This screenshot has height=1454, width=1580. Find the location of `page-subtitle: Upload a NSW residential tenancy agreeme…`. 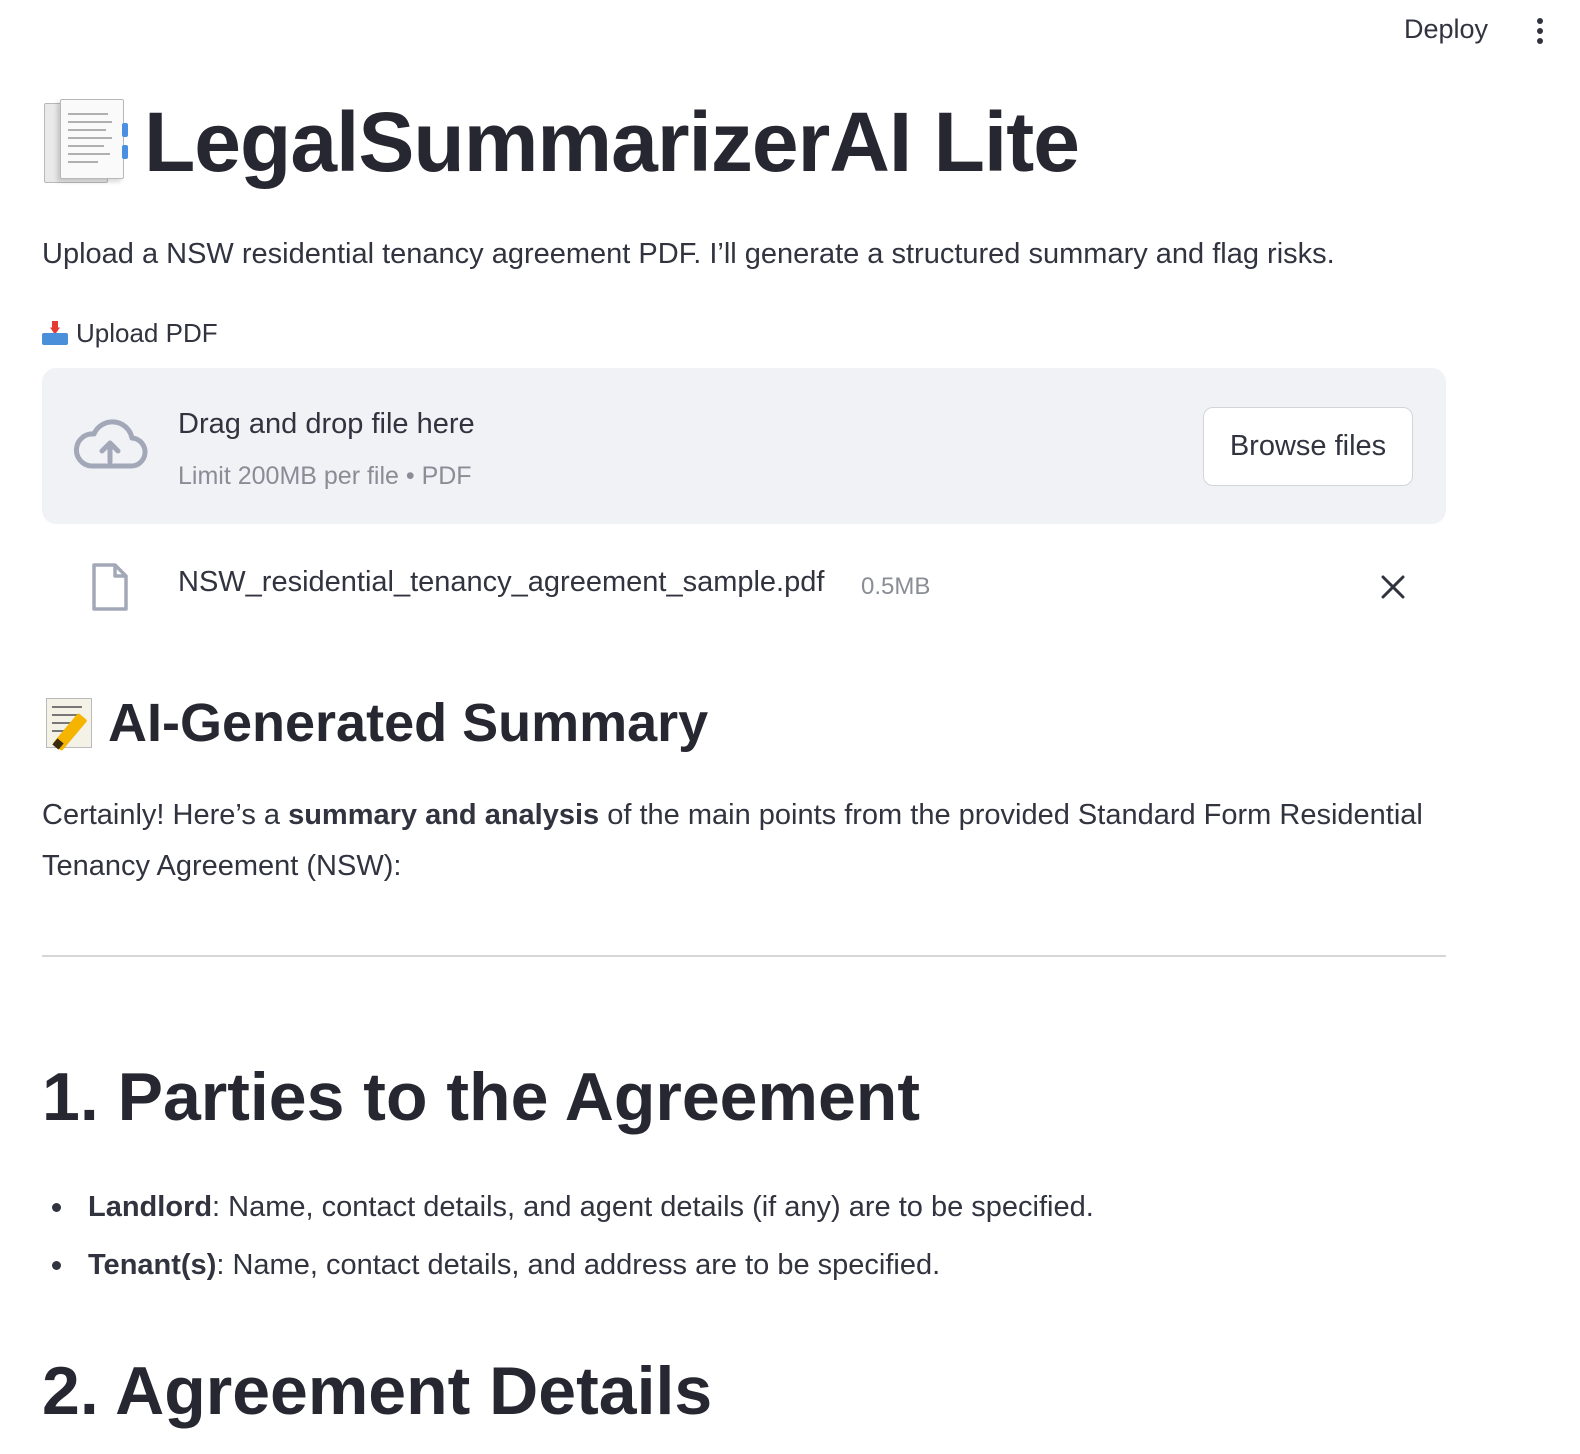

page-subtitle: Upload a NSW residential tenancy agreeme… is located at coordinates (688, 254).